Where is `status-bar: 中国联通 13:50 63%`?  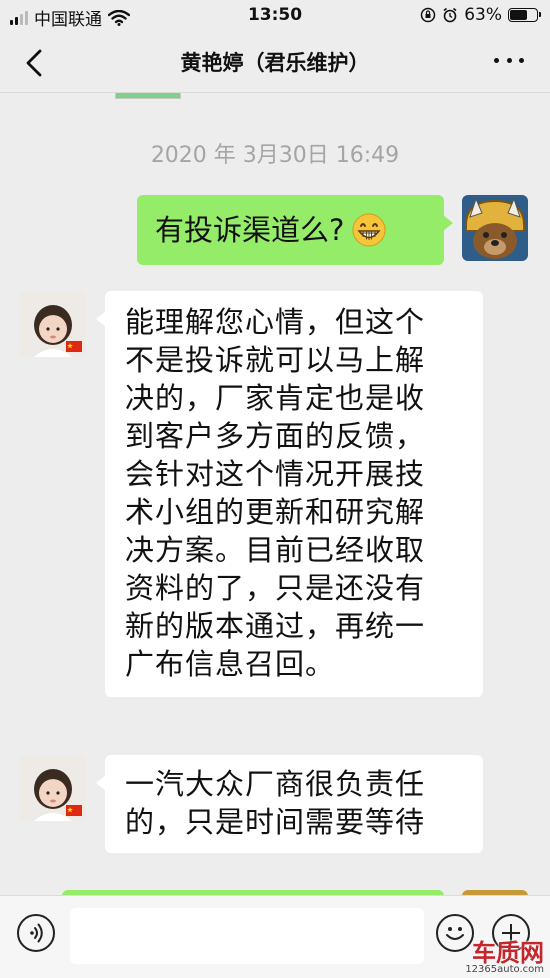
status-bar: 中国联通 13:50 63% is located at coordinates (275, 17).